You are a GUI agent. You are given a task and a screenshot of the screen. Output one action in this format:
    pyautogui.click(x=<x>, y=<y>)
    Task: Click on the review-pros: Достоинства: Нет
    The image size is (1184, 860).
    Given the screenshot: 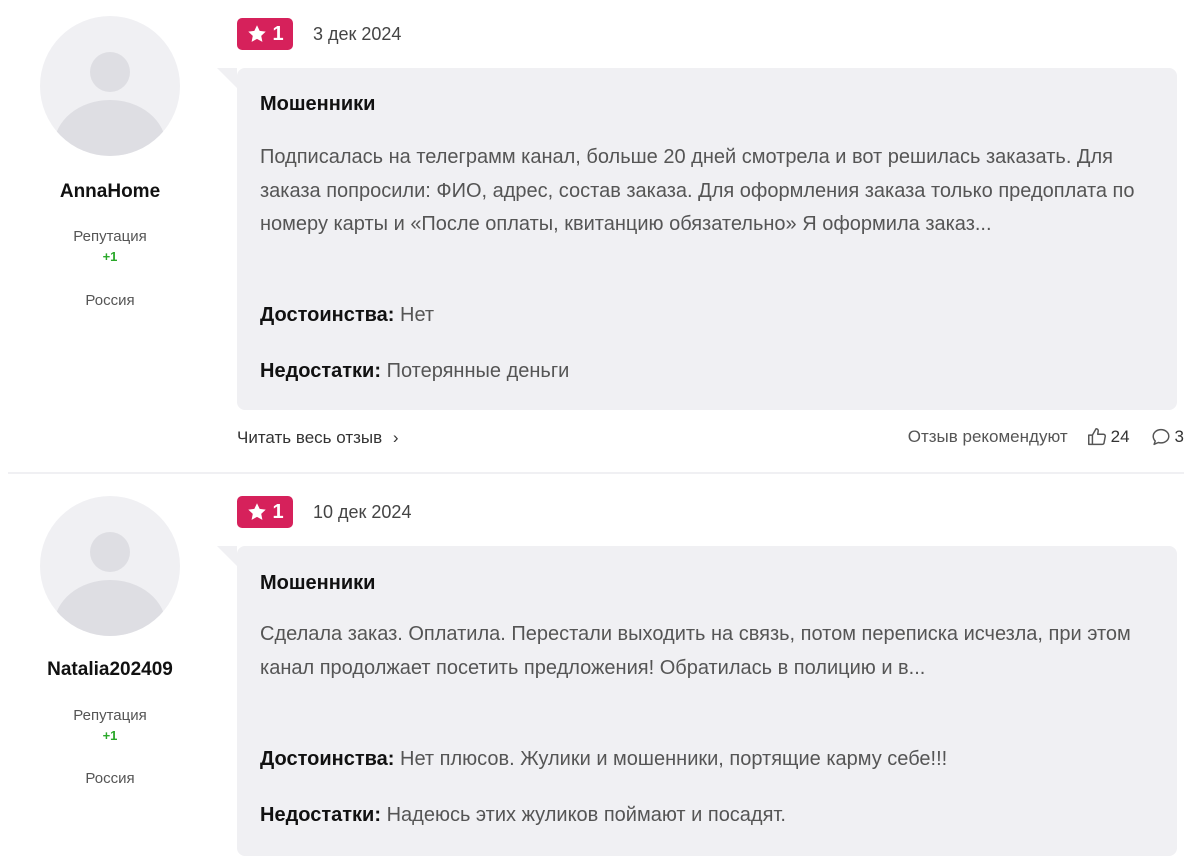 What is the action you would take?
    pyautogui.click(x=347, y=315)
    